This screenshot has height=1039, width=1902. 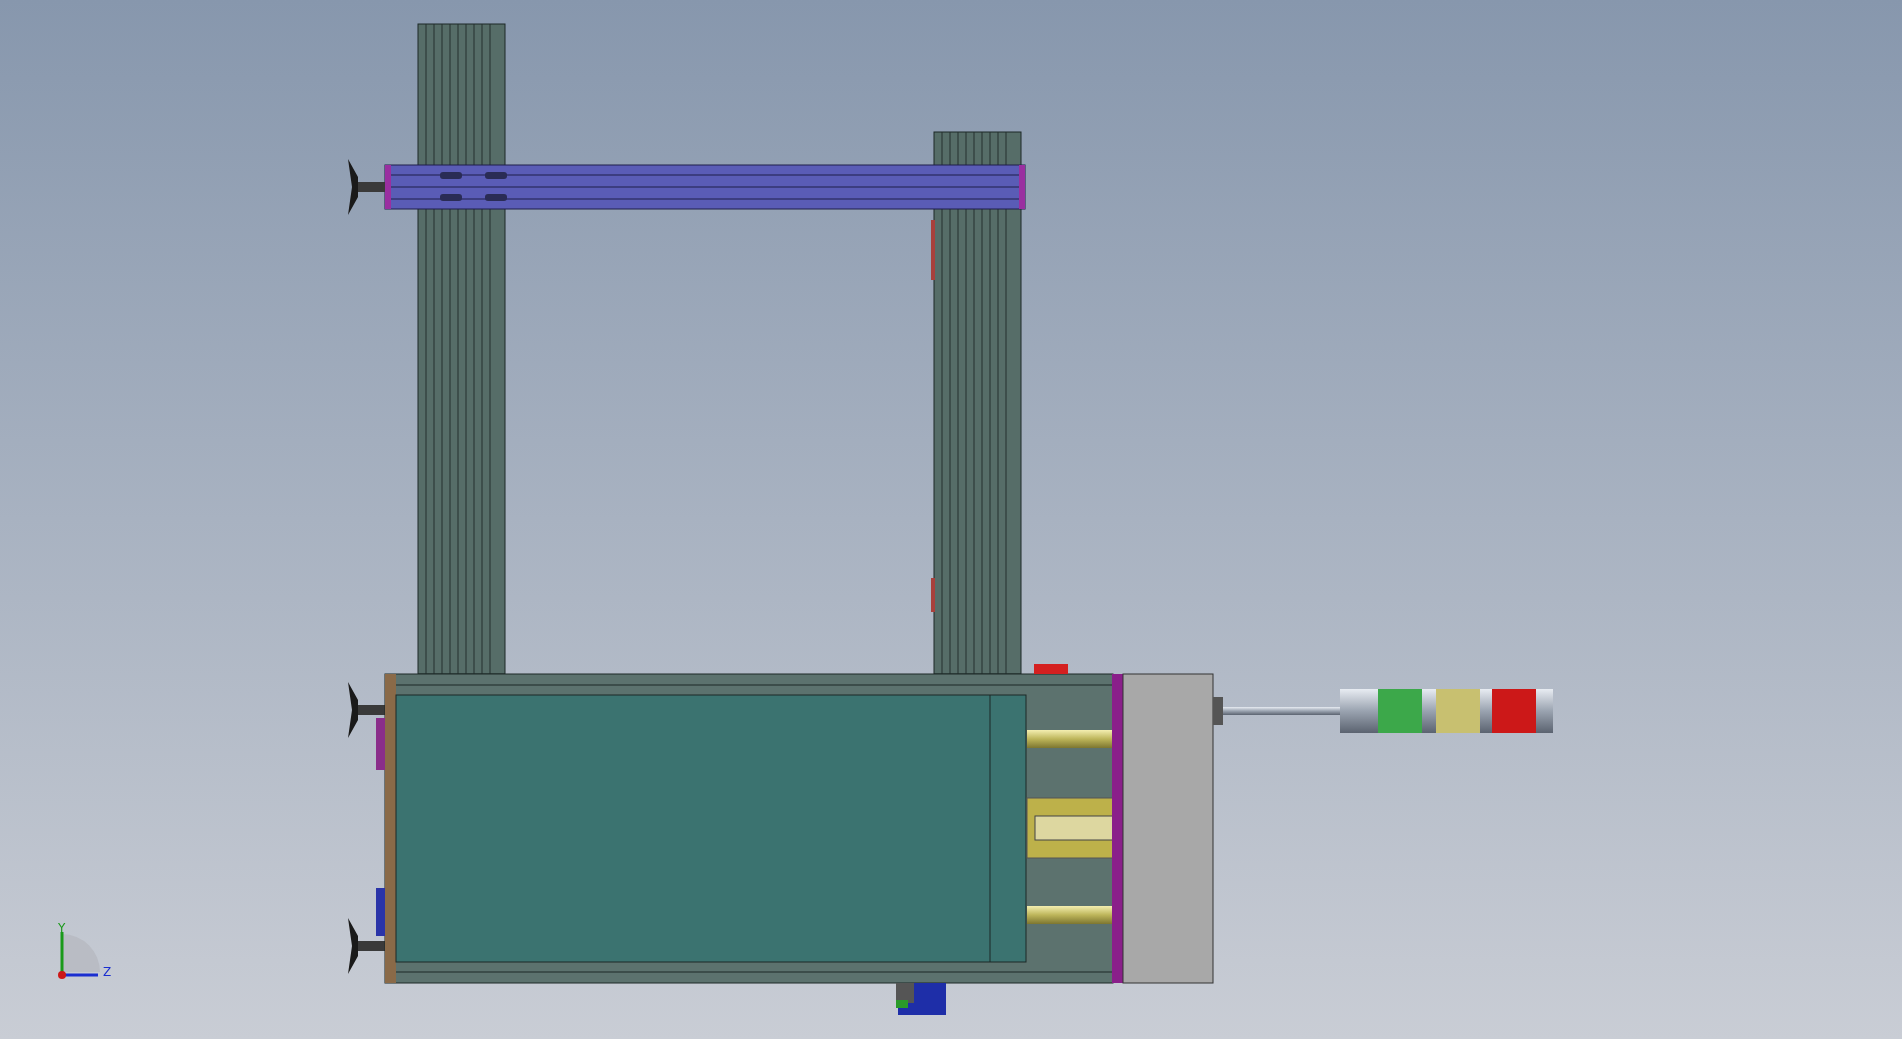 What do you see at coordinates (107, 972) in the screenshot?
I see `axis-label: Z` at bounding box center [107, 972].